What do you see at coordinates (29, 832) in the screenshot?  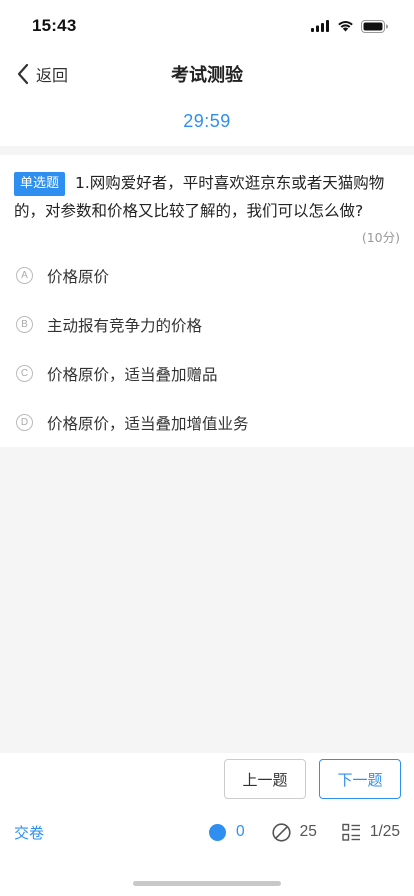 I see `submit-exam-button: 交卷` at bounding box center [29, 832].